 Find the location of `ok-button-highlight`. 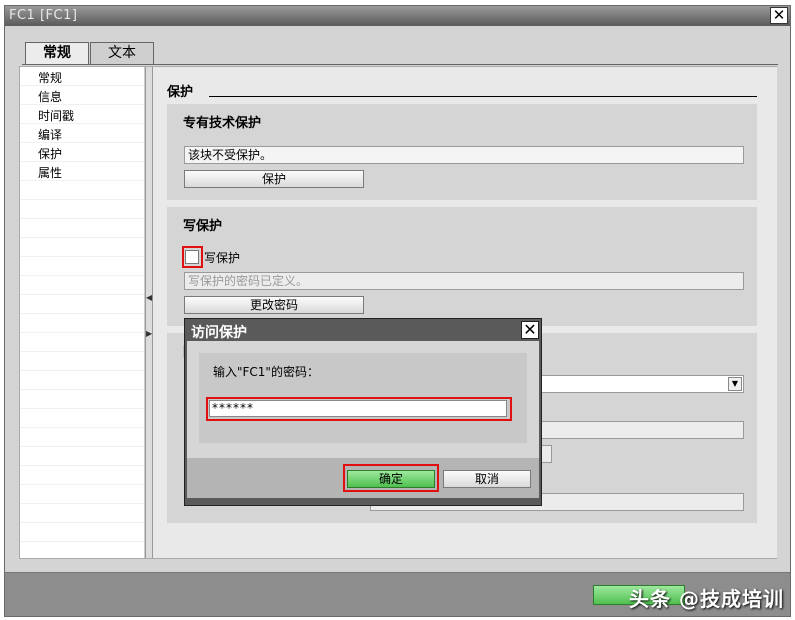

ok-button-highlight is located at coordinates (391, 478).